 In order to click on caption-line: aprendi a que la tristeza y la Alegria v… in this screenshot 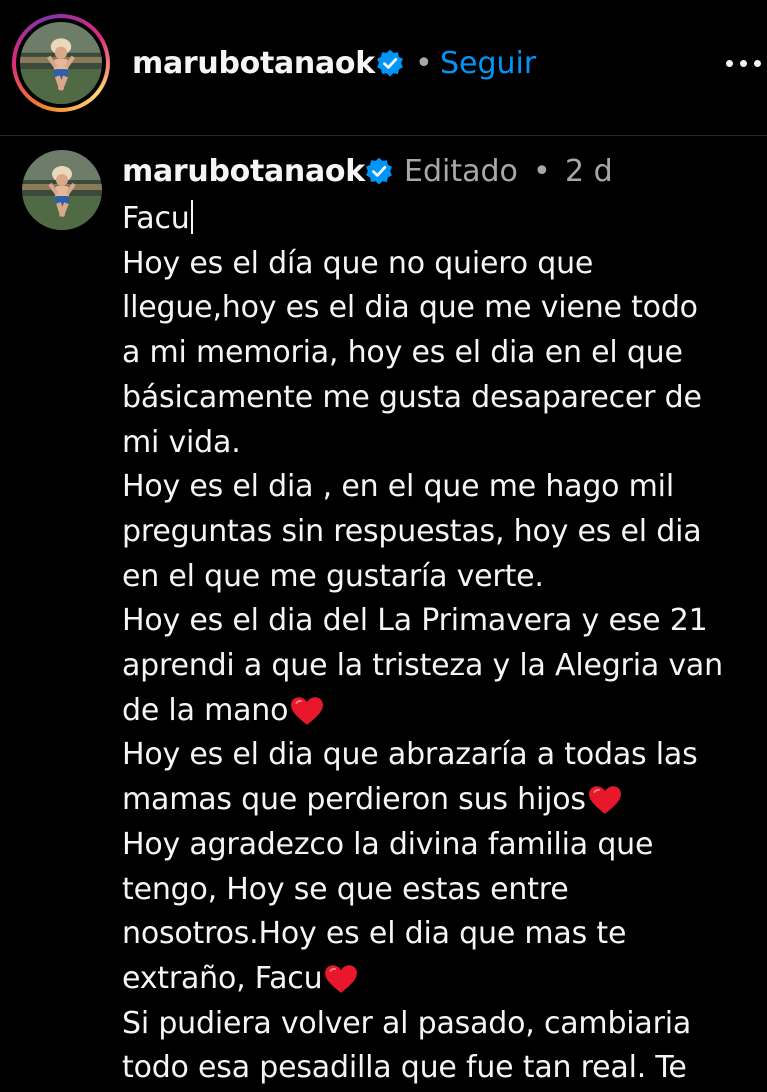, I will do `click(422, 666)`.